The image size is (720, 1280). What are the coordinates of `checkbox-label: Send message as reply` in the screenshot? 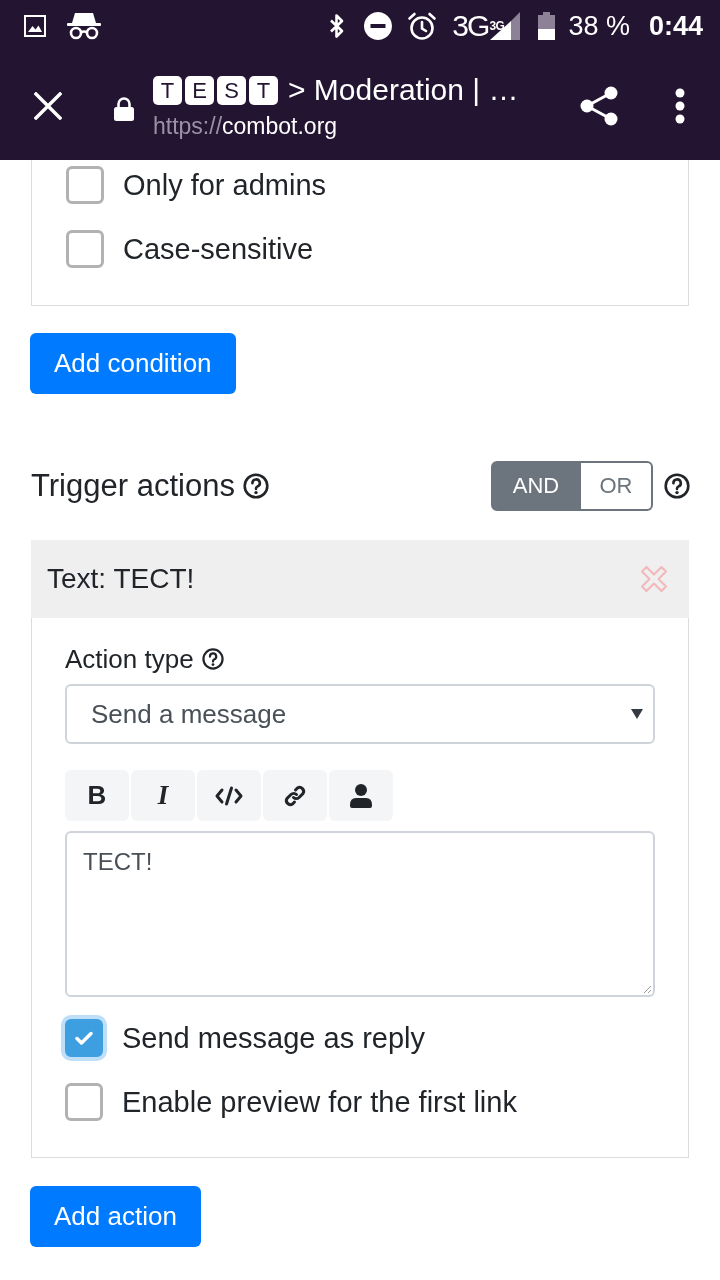 It's located at (274, 1038).